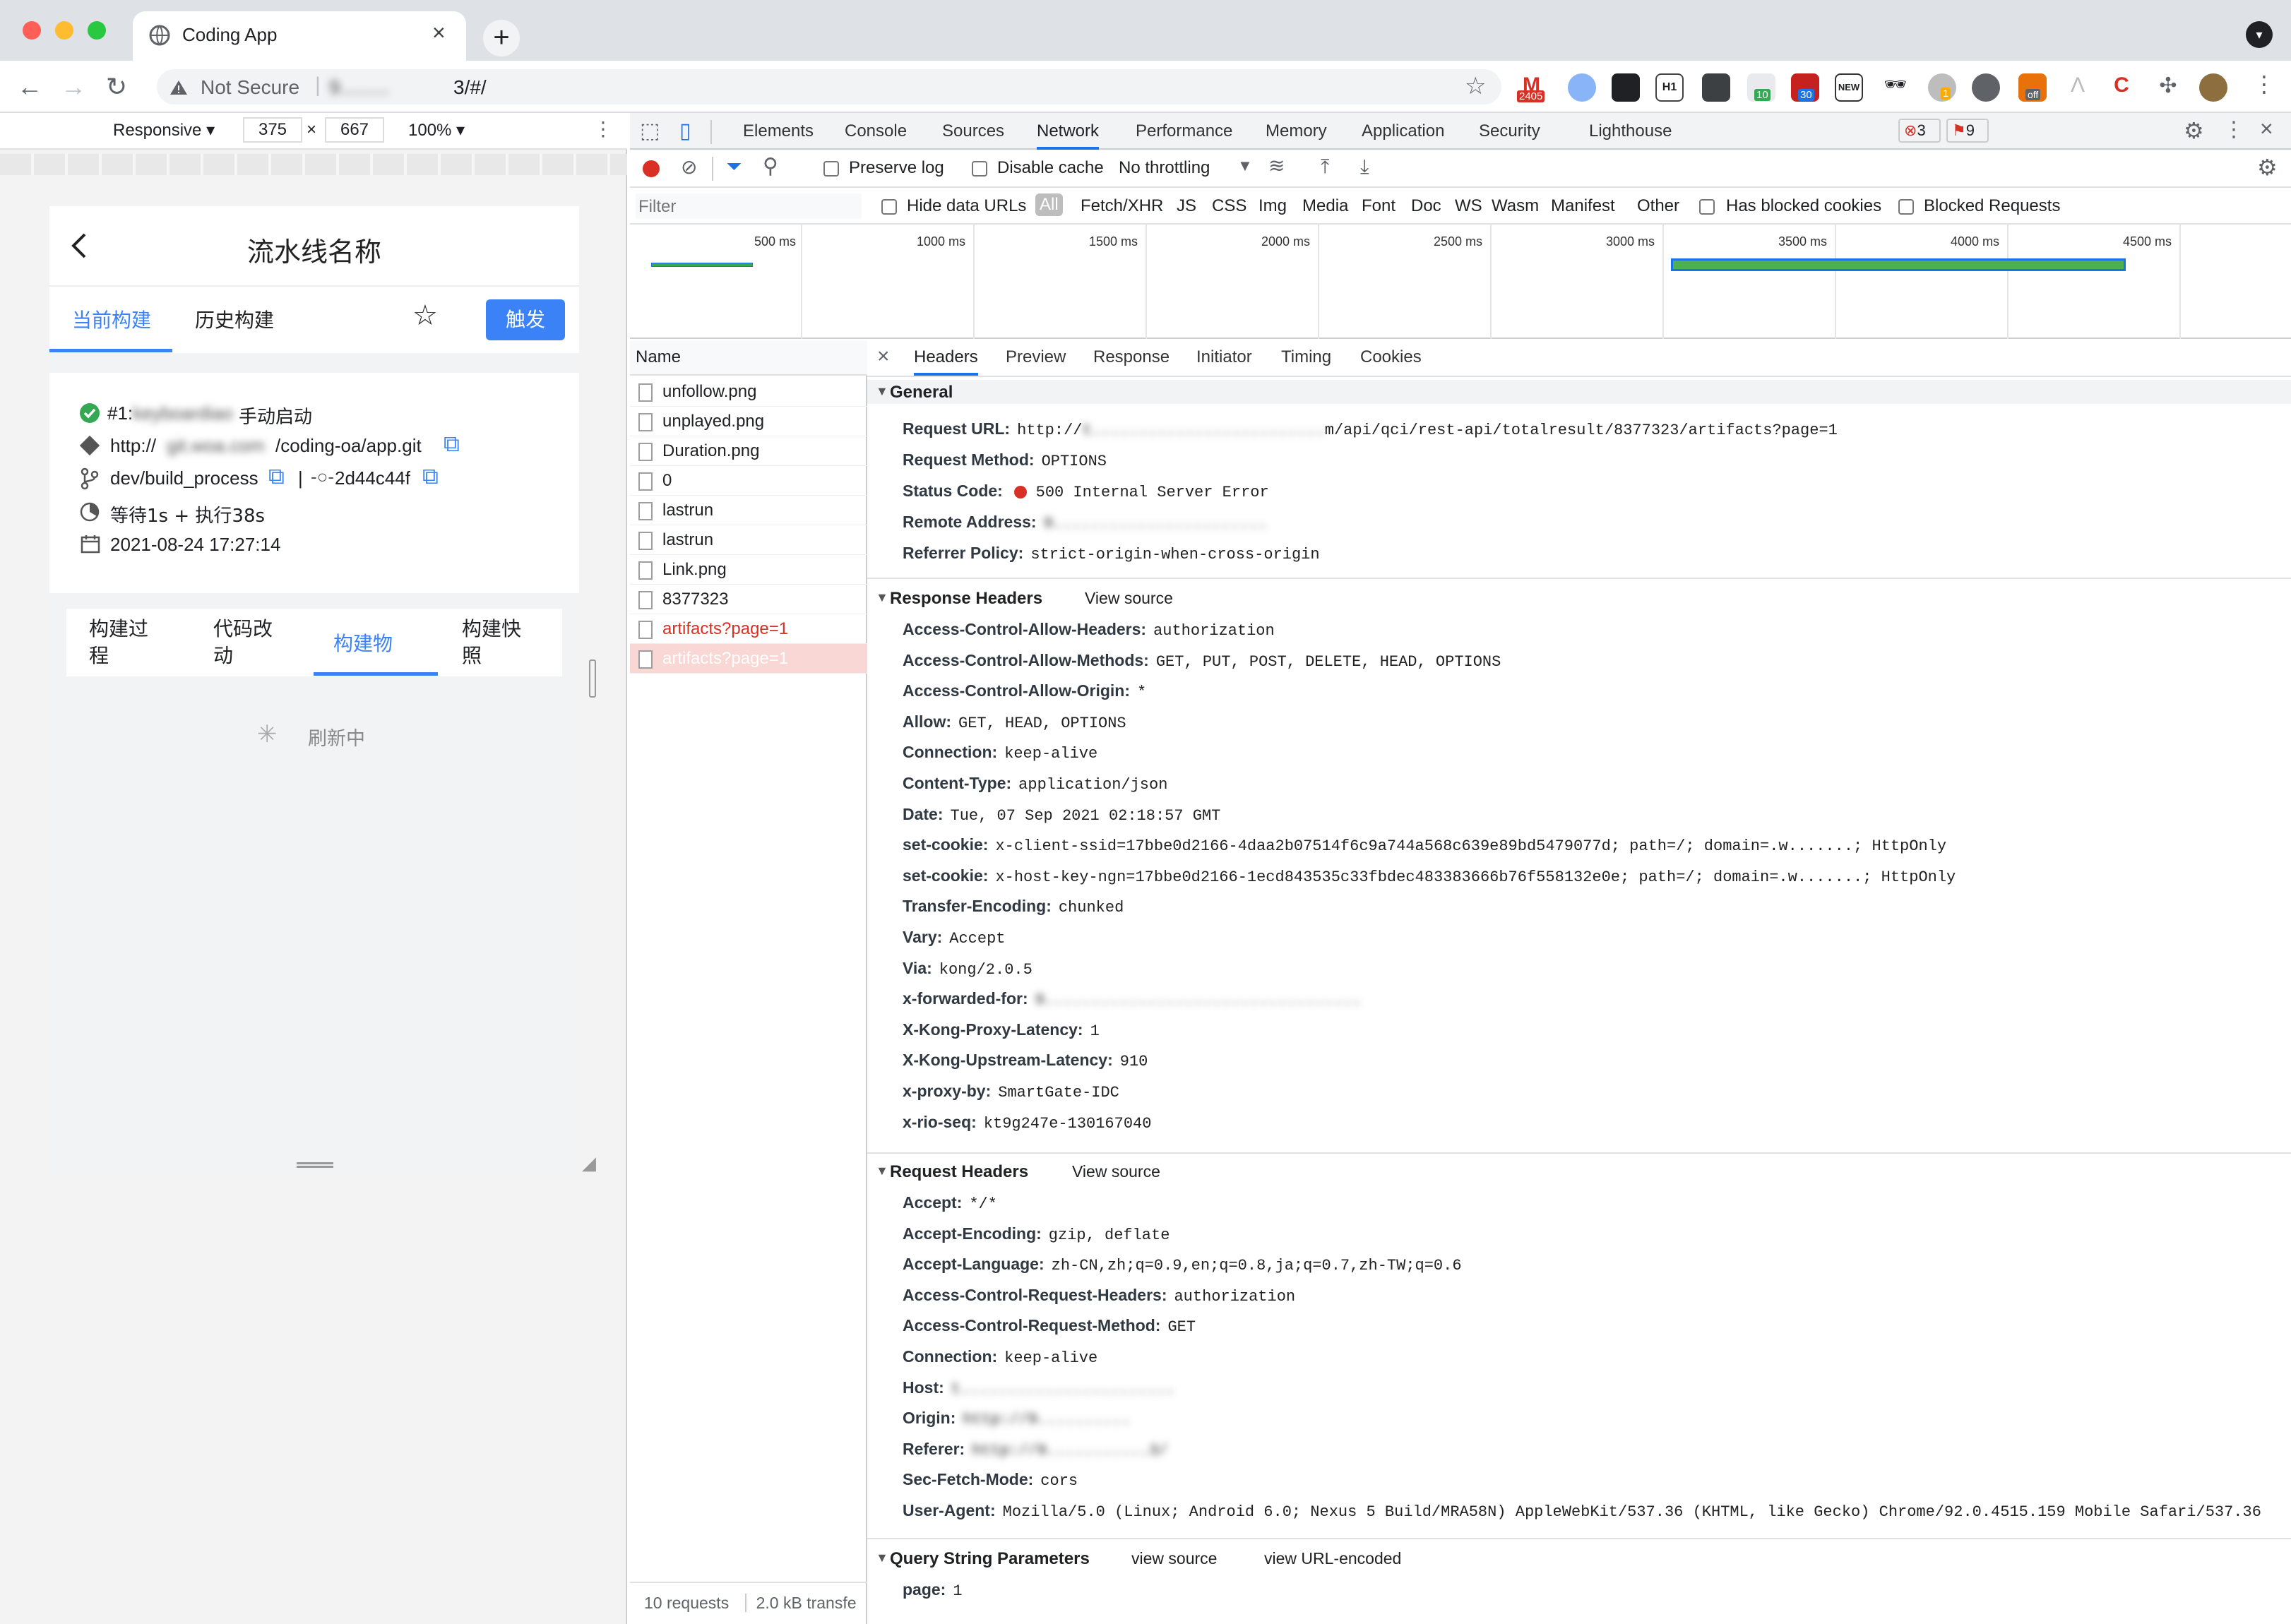 The width and height of the screenshot is (2291, 1624). I want to click on tab-build-process: 构建过程, so click(124, 642).